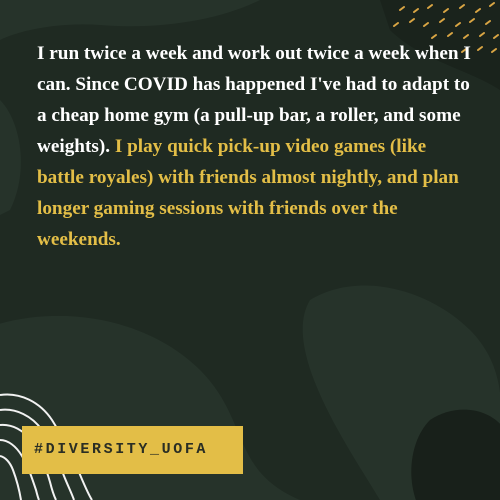  What do you see at coordinates (121, 449) in the screenshot?
I see `hashtag-label: #DIVERSITY_UOFA` at bounding box center [121, 449].